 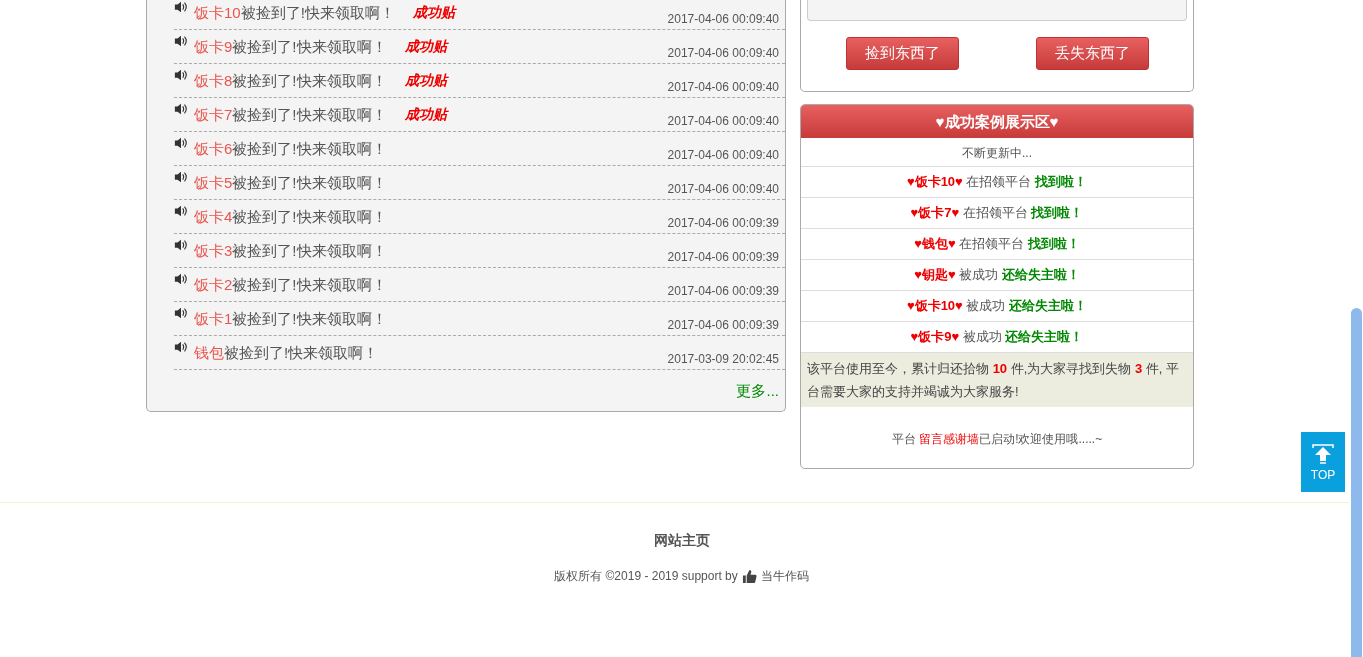 I want to click on upload-arrow-icon, so click(x=1323, y=454).